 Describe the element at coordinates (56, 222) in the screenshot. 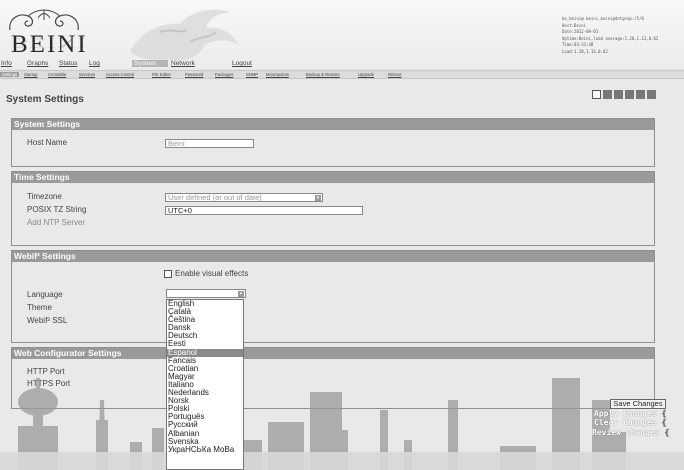

I see `add-ntp-server-link: Add NTP Server` at that location.